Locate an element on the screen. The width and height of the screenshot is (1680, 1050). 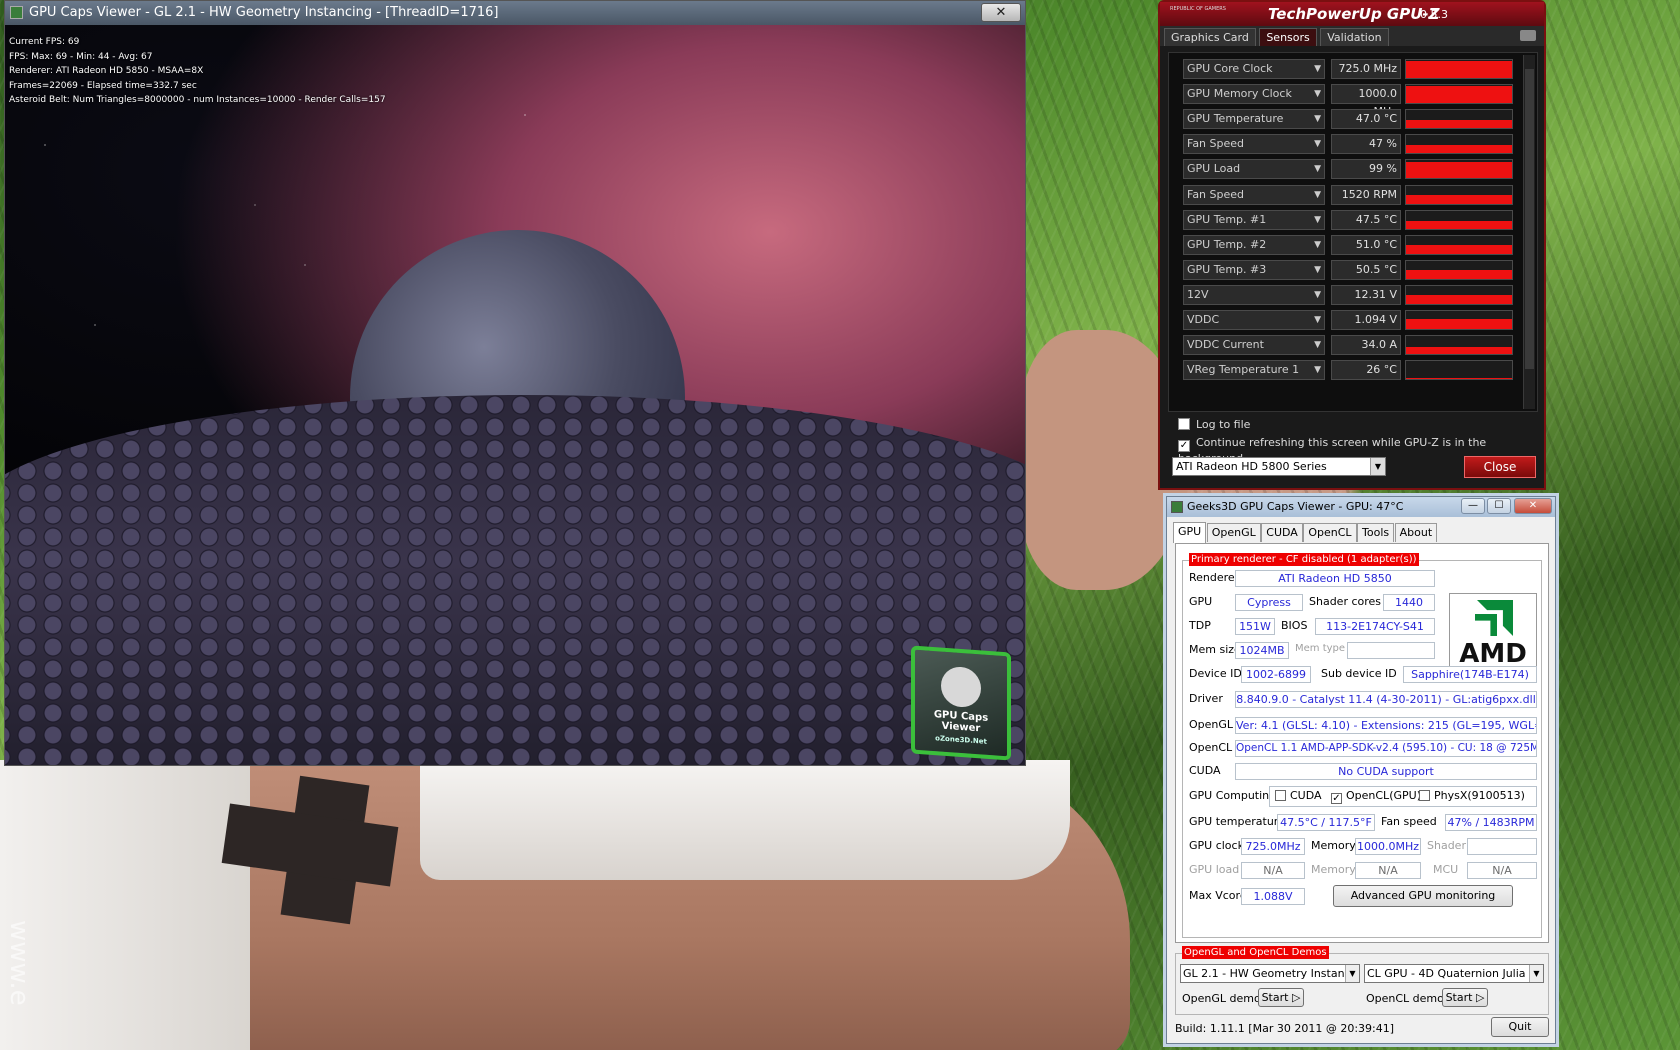
sensor-name: GPU Temp. #3 is located at coordinates (1227, 269).